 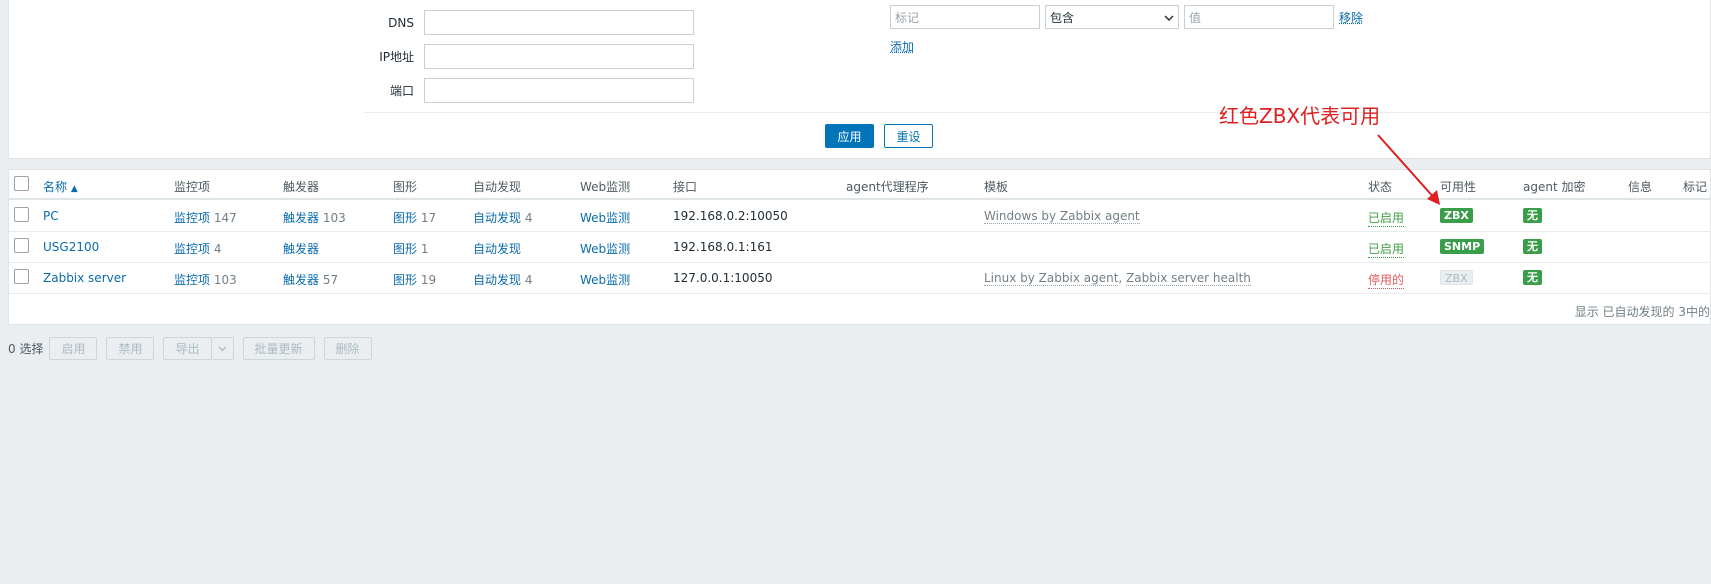 What do you see at coordinates (1300, 116) in the screenshot?
I see `annotation-text: 红色ZBX代表可用` at bounding box center [1300, 116].